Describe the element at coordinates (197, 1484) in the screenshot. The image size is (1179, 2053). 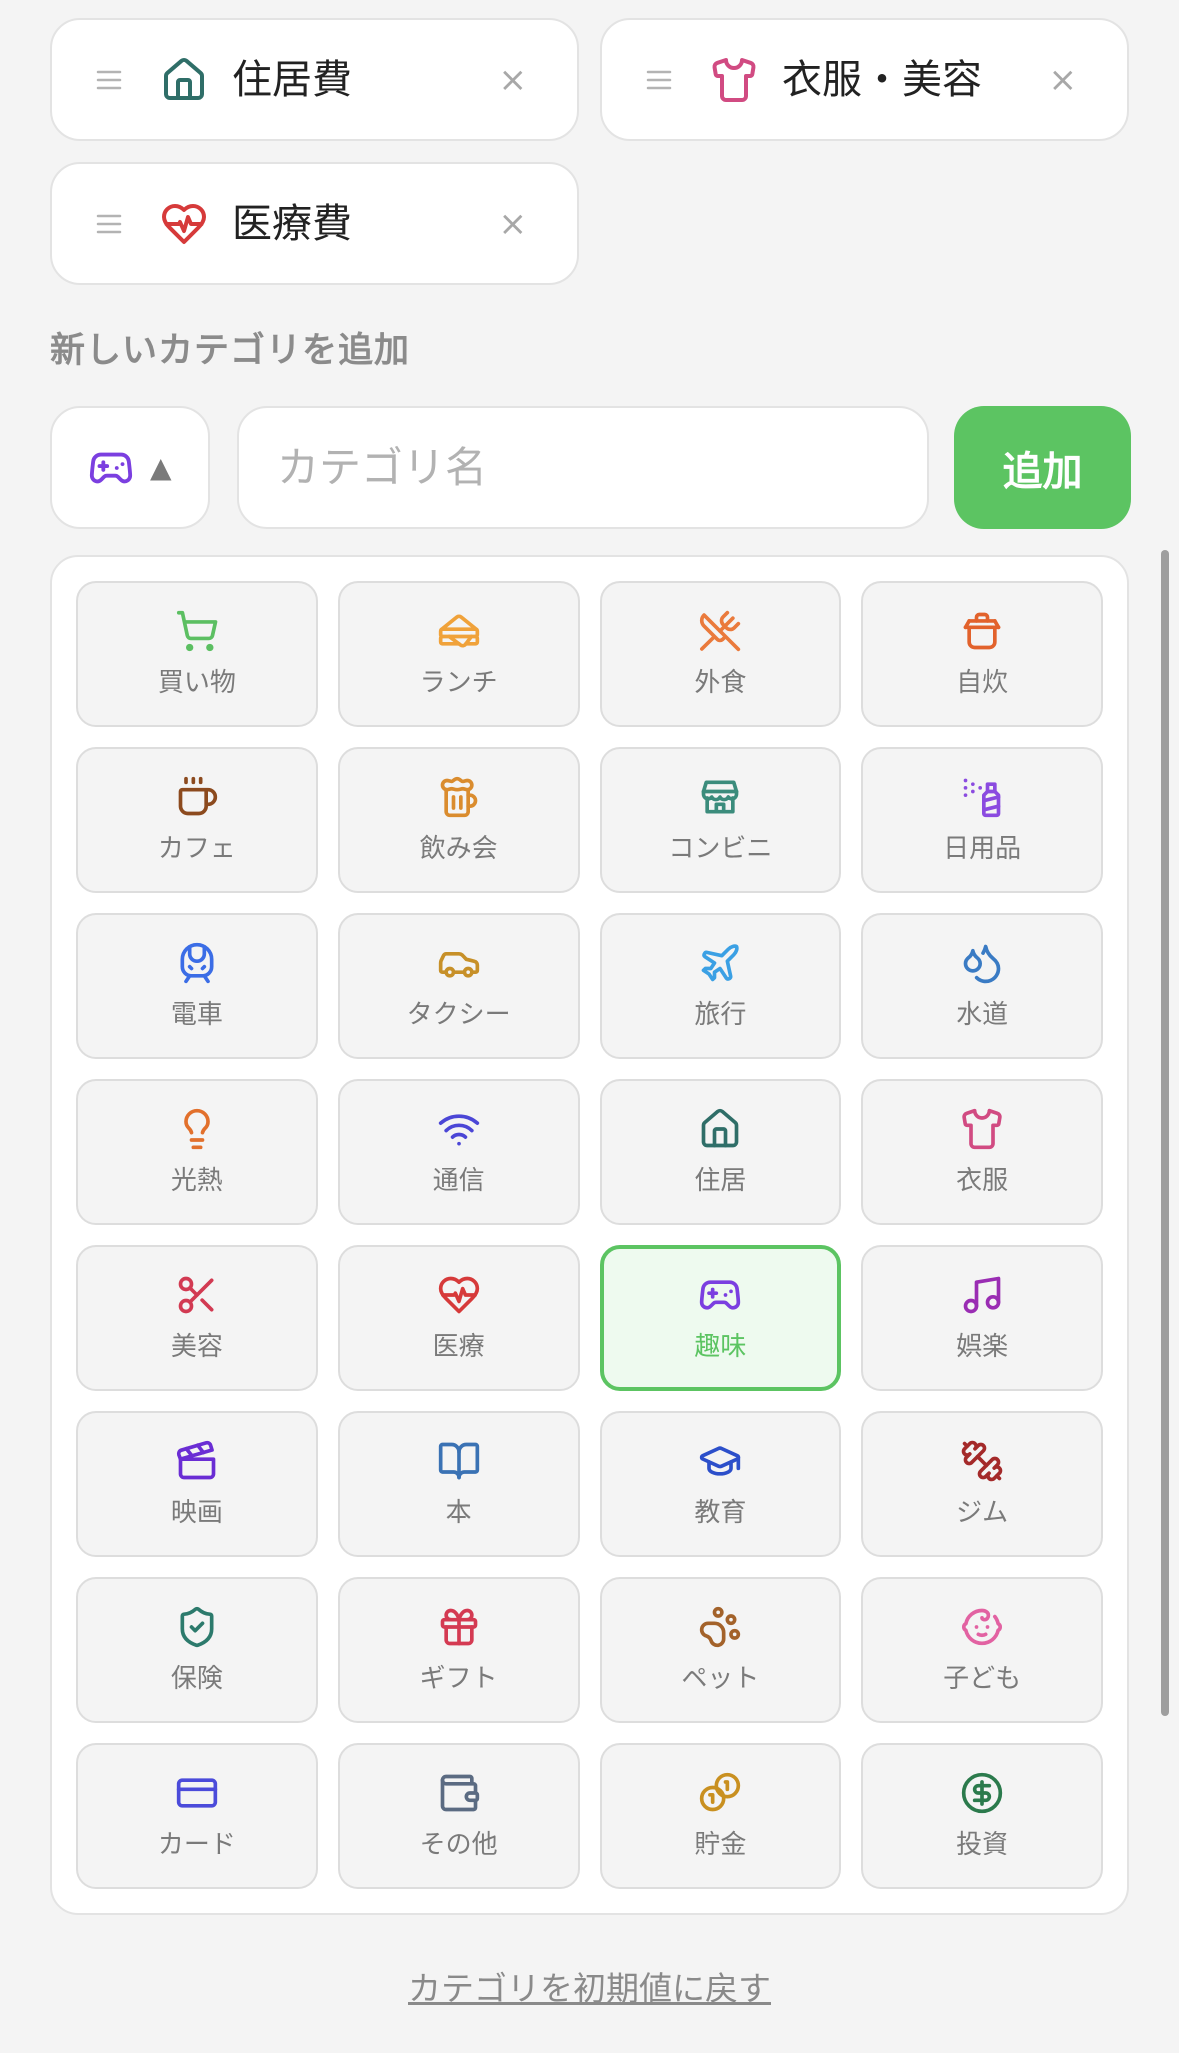
I see `icon-option-clapperboard: 映画` at that location.